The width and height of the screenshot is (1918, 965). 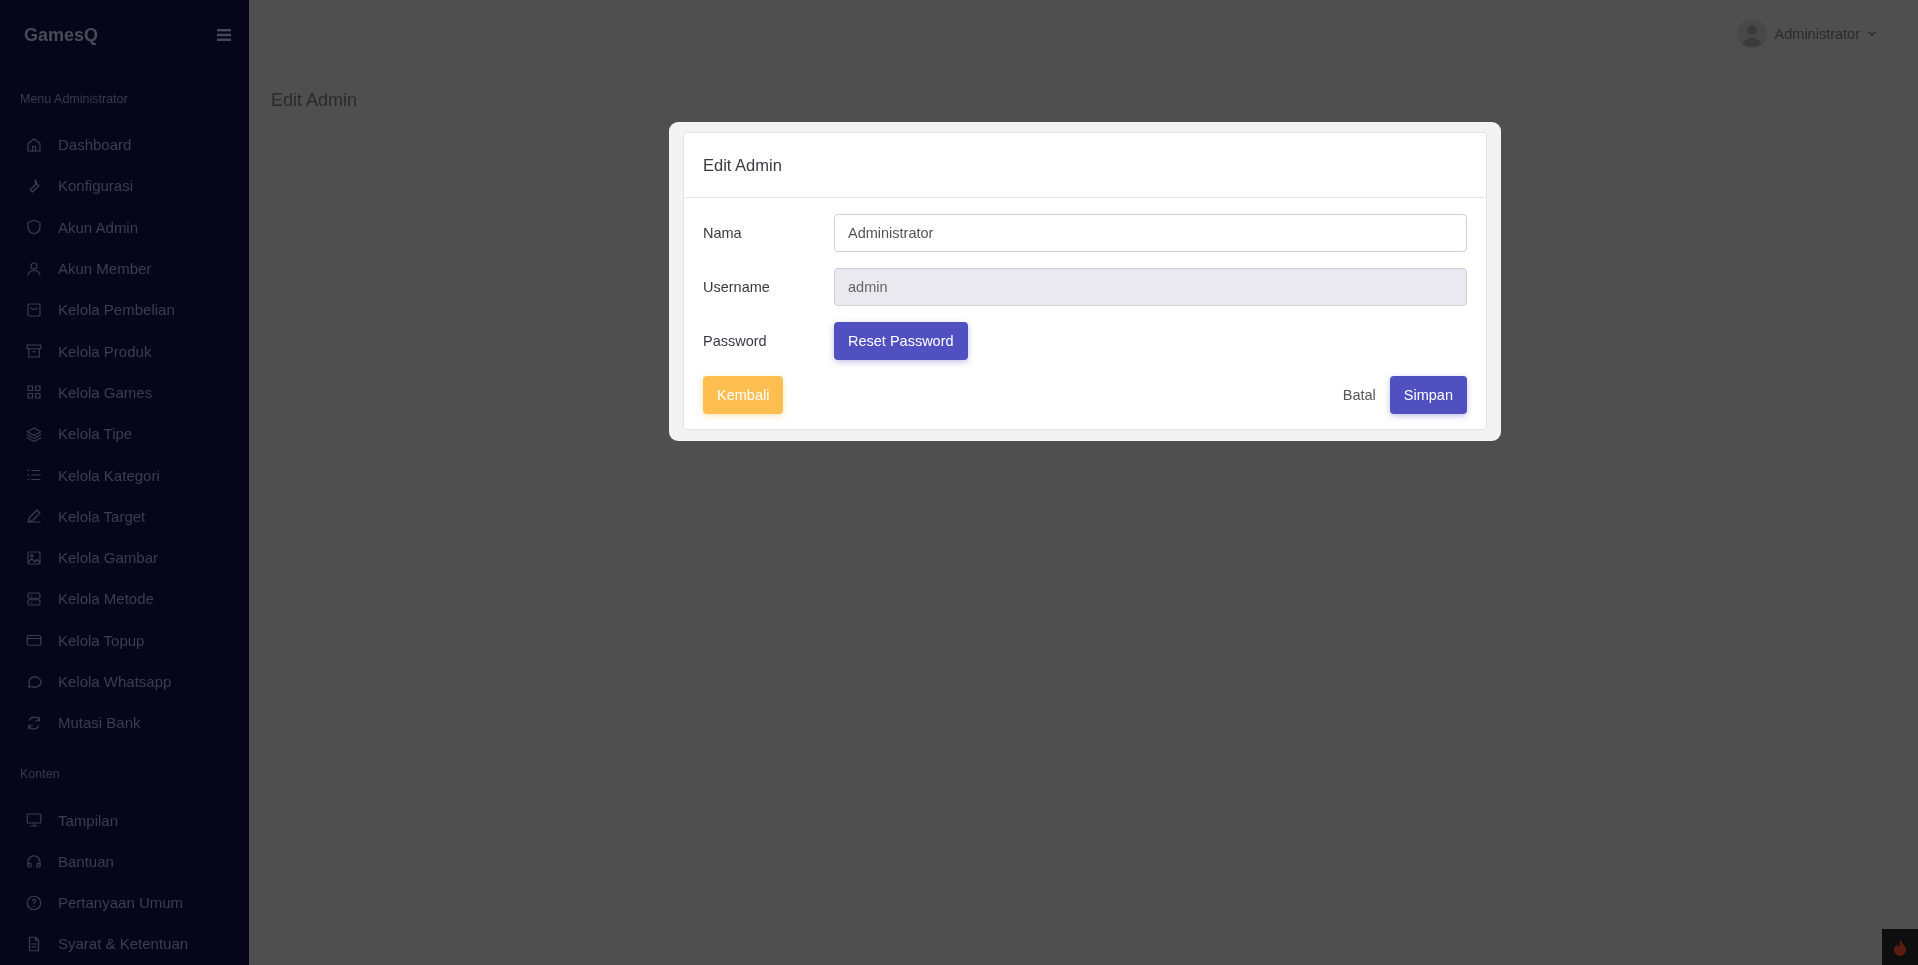 What do you see at coordinates (134, 268) in the screenshot?
I see `sidebar-item: Akun Member` at bounding box center [134, 268].